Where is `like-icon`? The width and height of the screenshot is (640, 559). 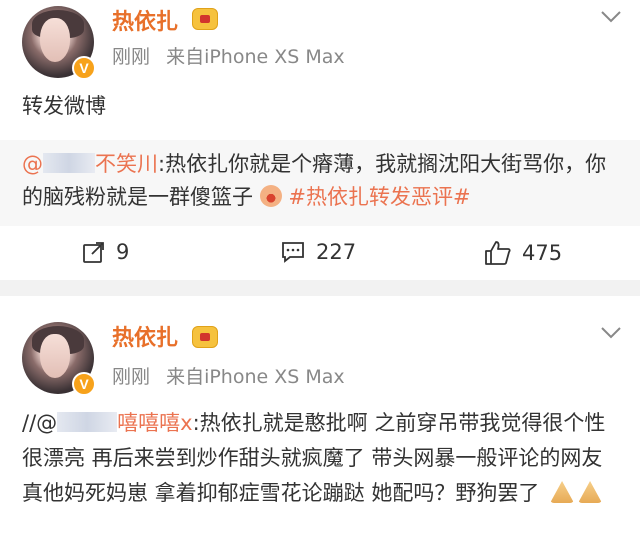 like-icon is located at coordinates (498, 253).